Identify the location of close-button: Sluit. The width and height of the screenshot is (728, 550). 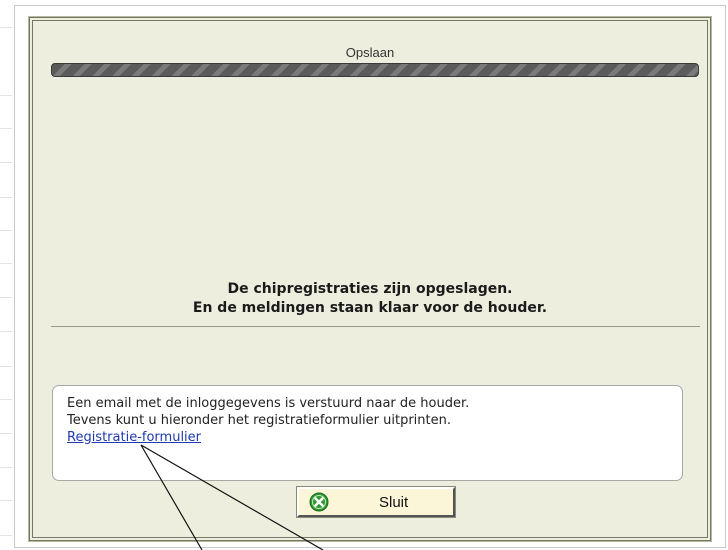
(376, 502).